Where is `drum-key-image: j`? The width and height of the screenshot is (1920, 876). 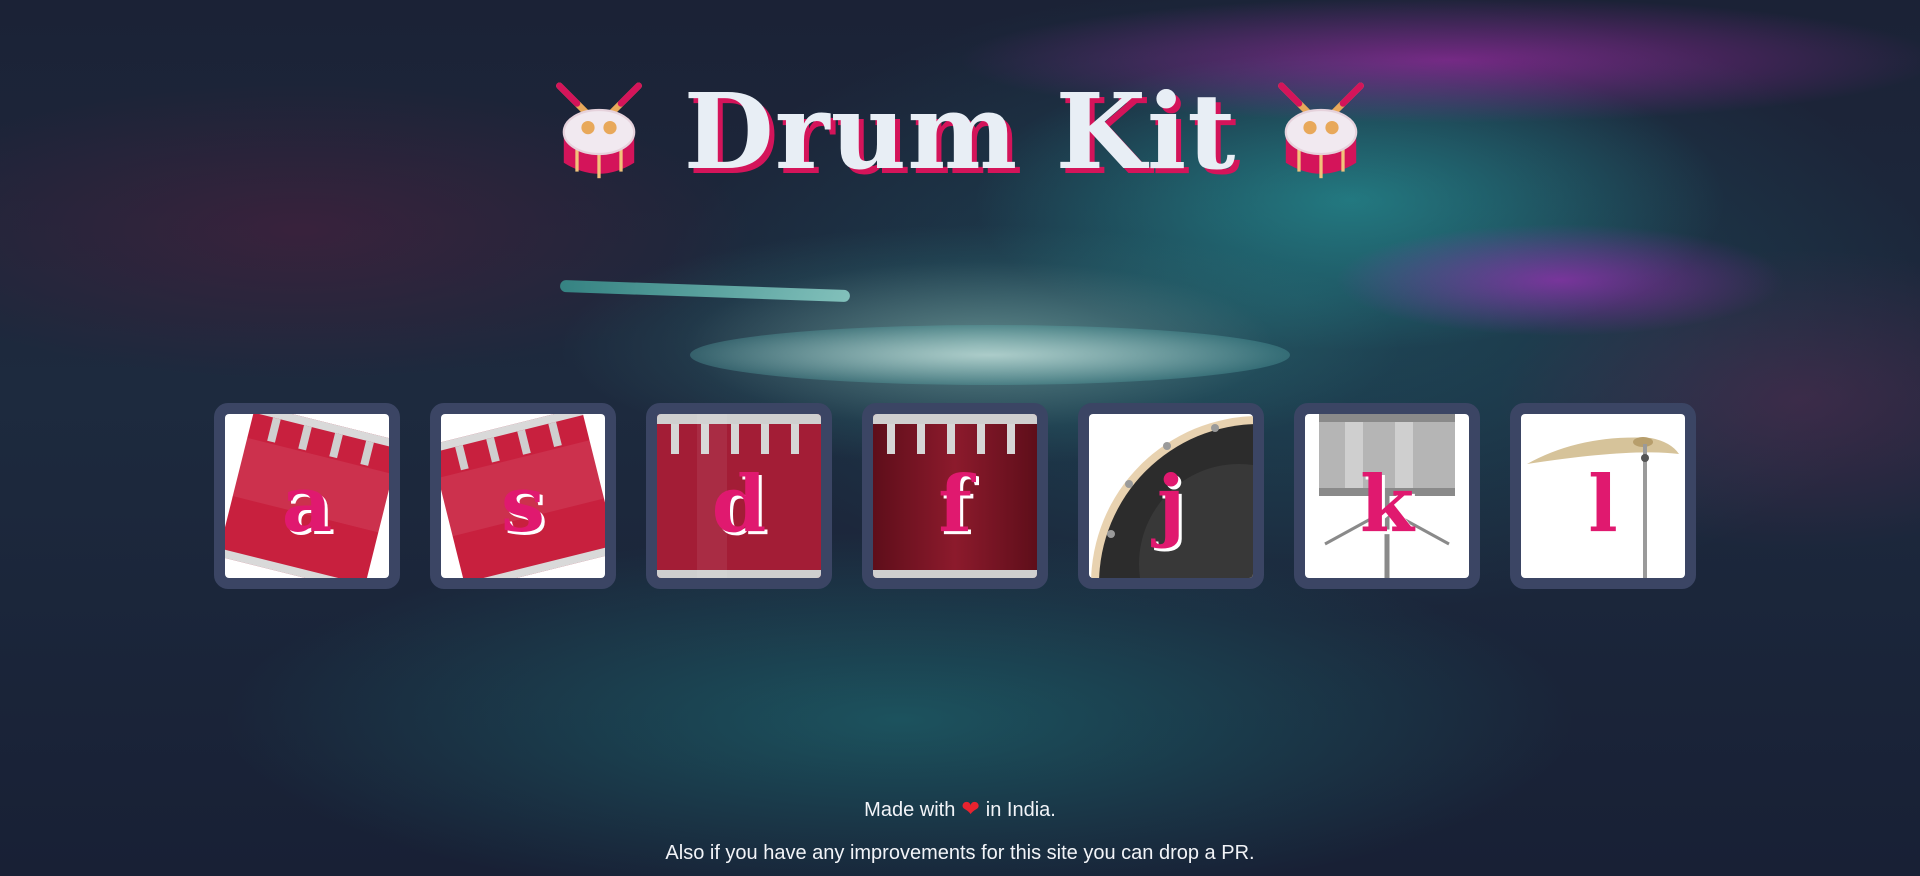
drum-key-image: j is located at coordinates (1171, 496).